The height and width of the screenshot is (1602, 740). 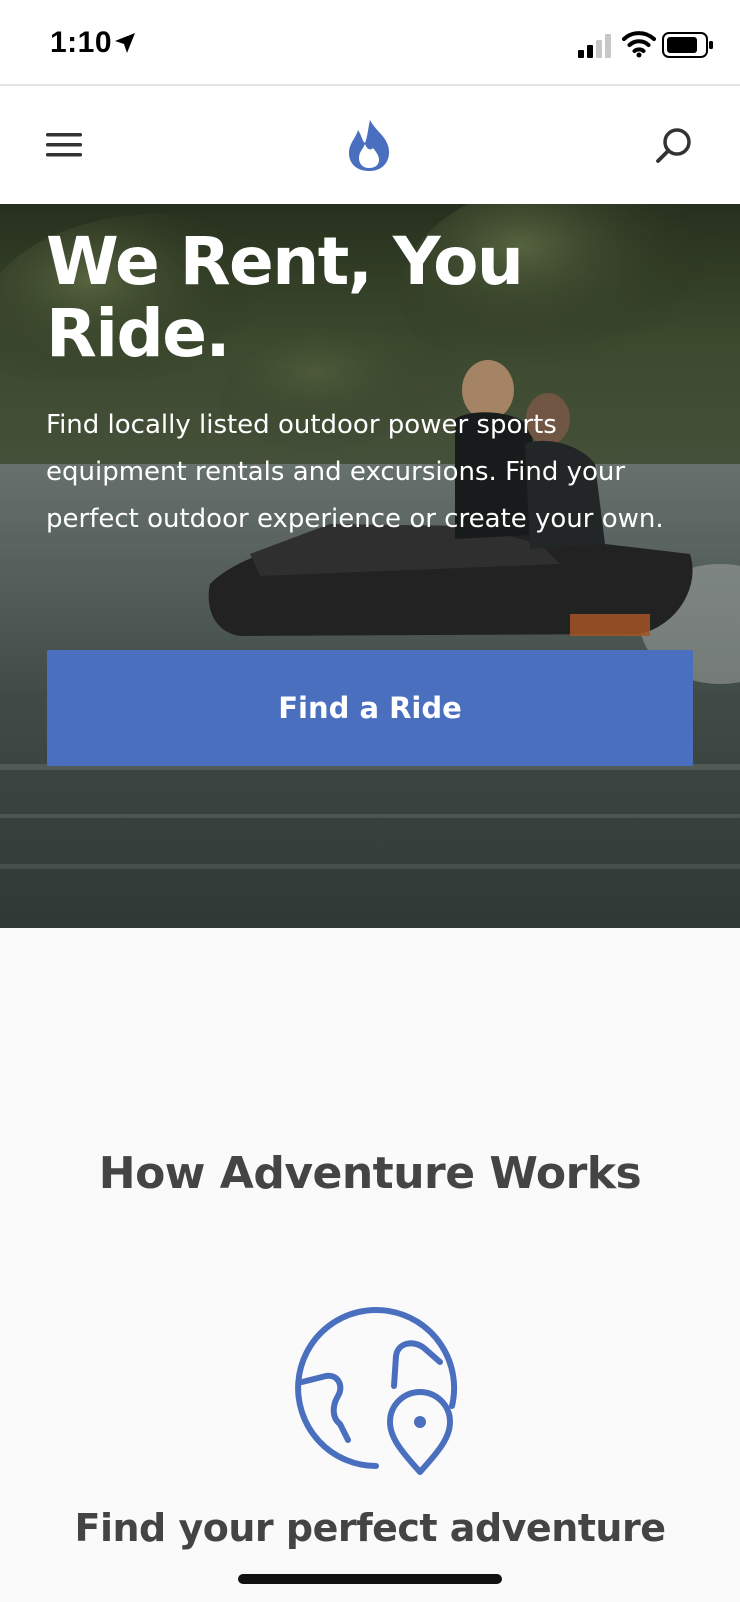 What do you see at coordinates (370, 1173) in the screenshot?
I see `how-adventure-works-title: How Adventure Works` at bounding box center [370, 1173].